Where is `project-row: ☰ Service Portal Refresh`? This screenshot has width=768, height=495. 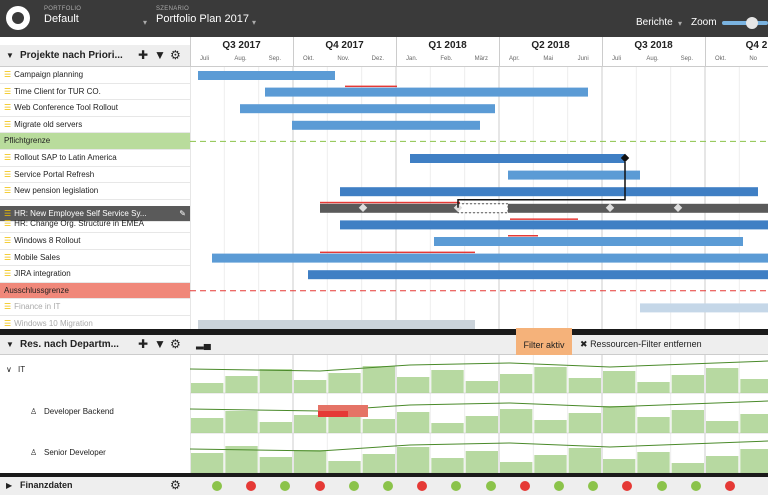 project-row: ☰ Service Portal Refresh is located at coordinates (95, 175).